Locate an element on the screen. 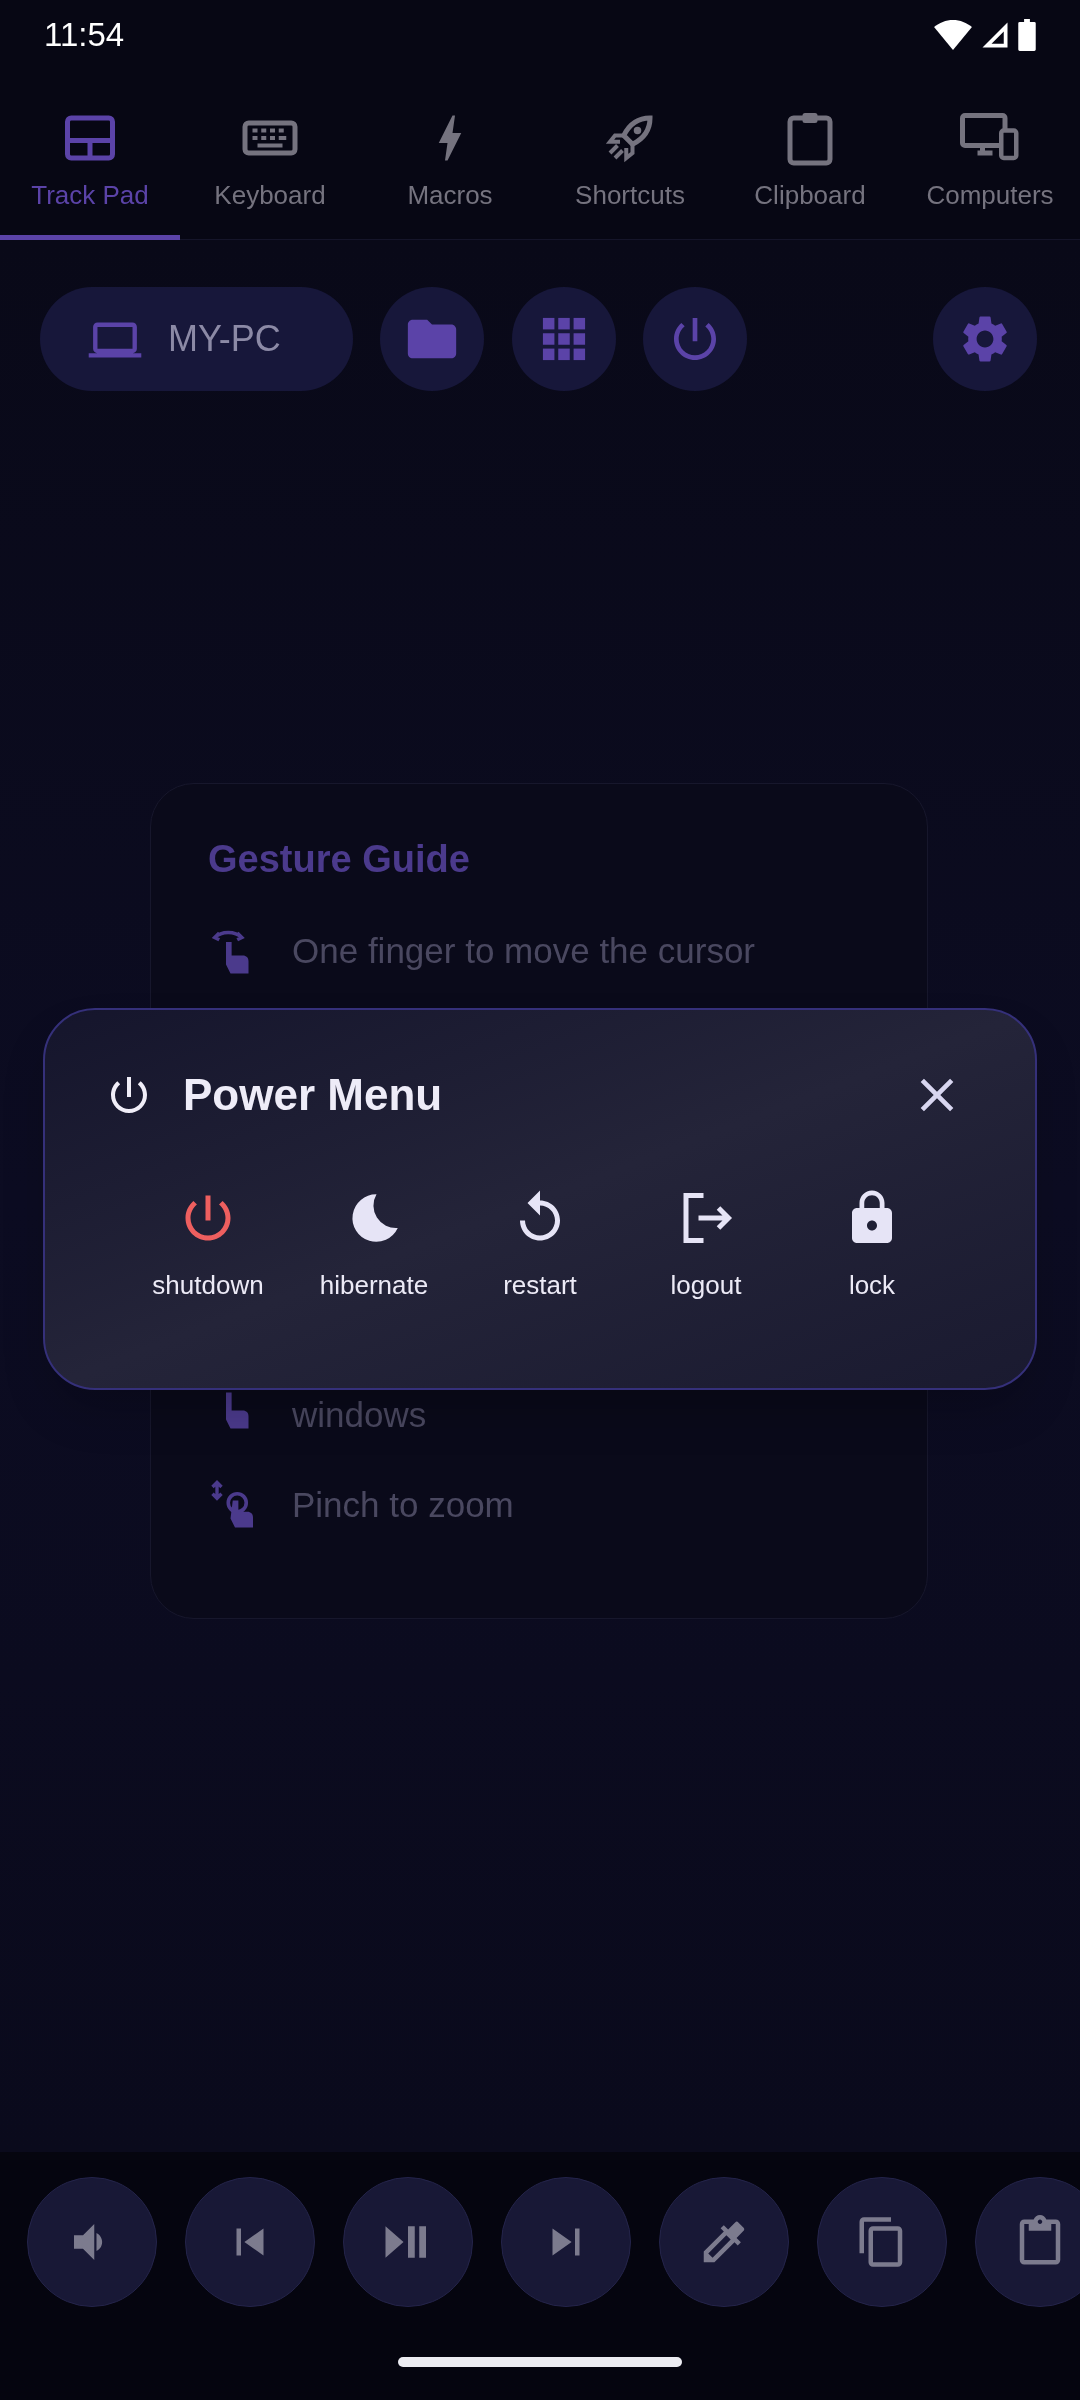 The width and height of the screenshot is (1080, 2400). power-action-button: logout is located at coordinates (706, 1246).